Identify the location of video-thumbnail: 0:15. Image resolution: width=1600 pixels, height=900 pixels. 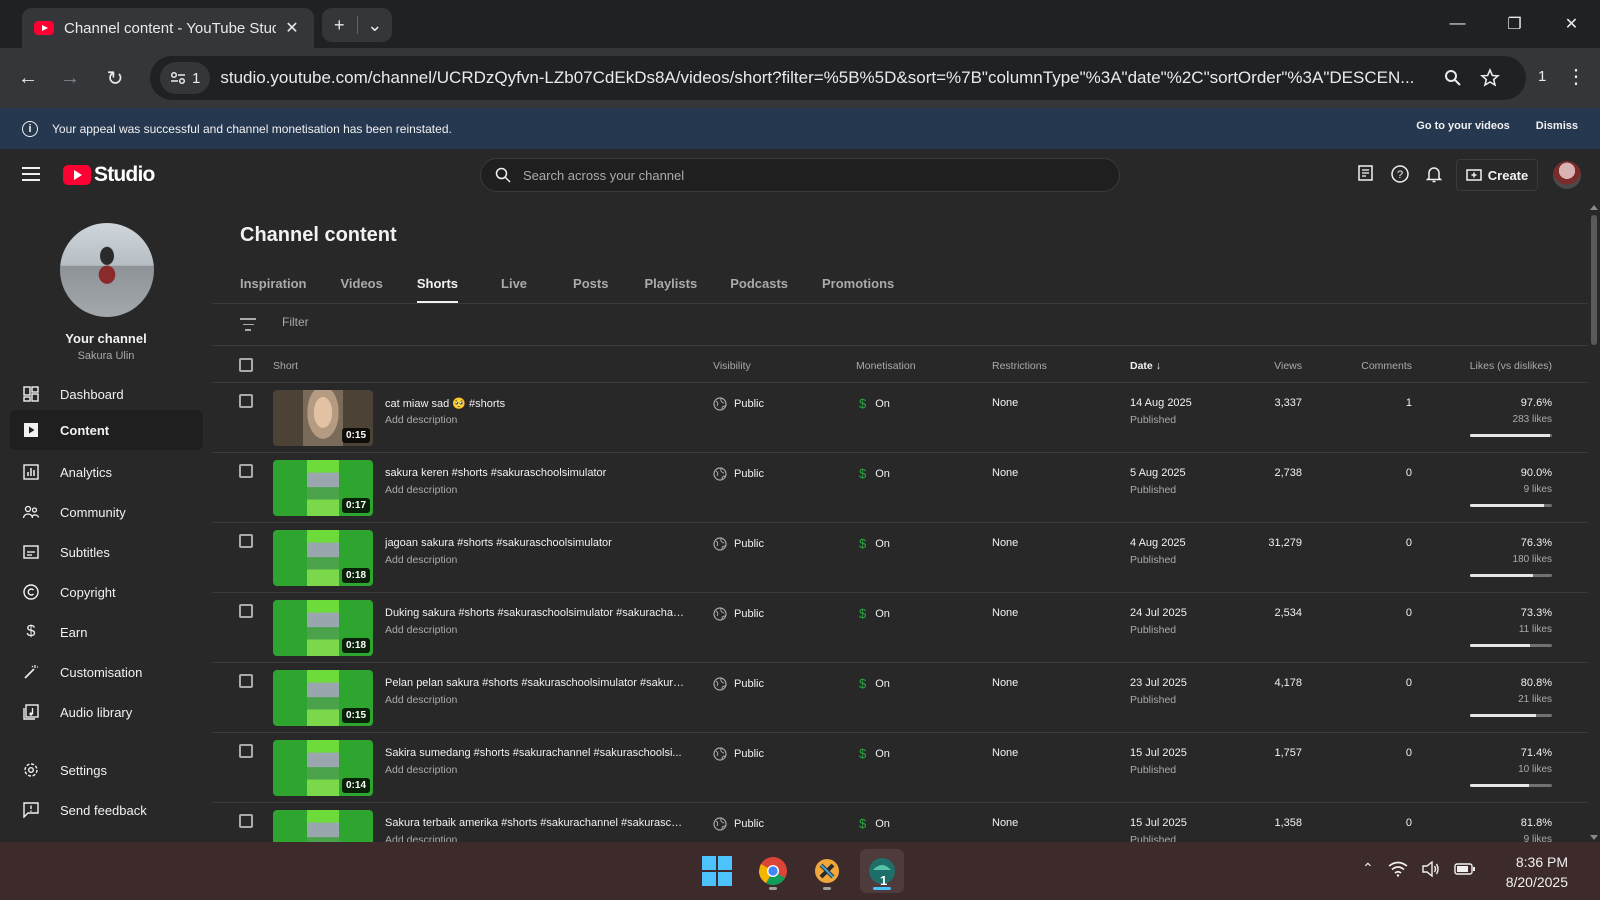
(323, 418).